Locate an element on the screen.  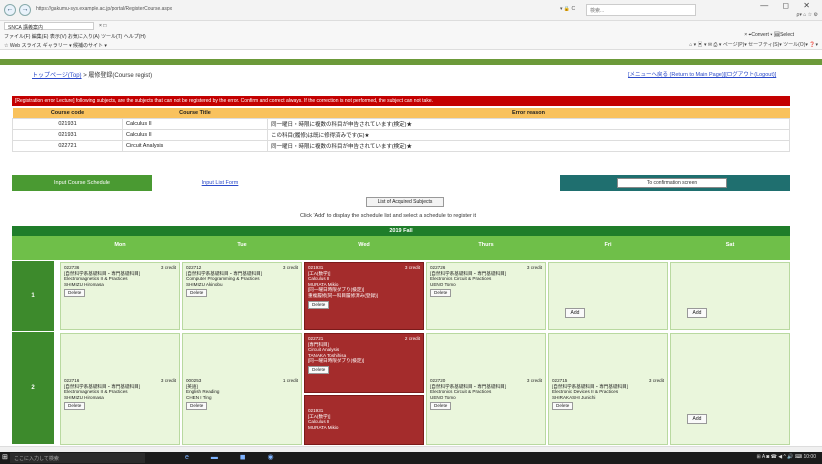
new-tab-button: × □ is located at coordinates (102, 26).